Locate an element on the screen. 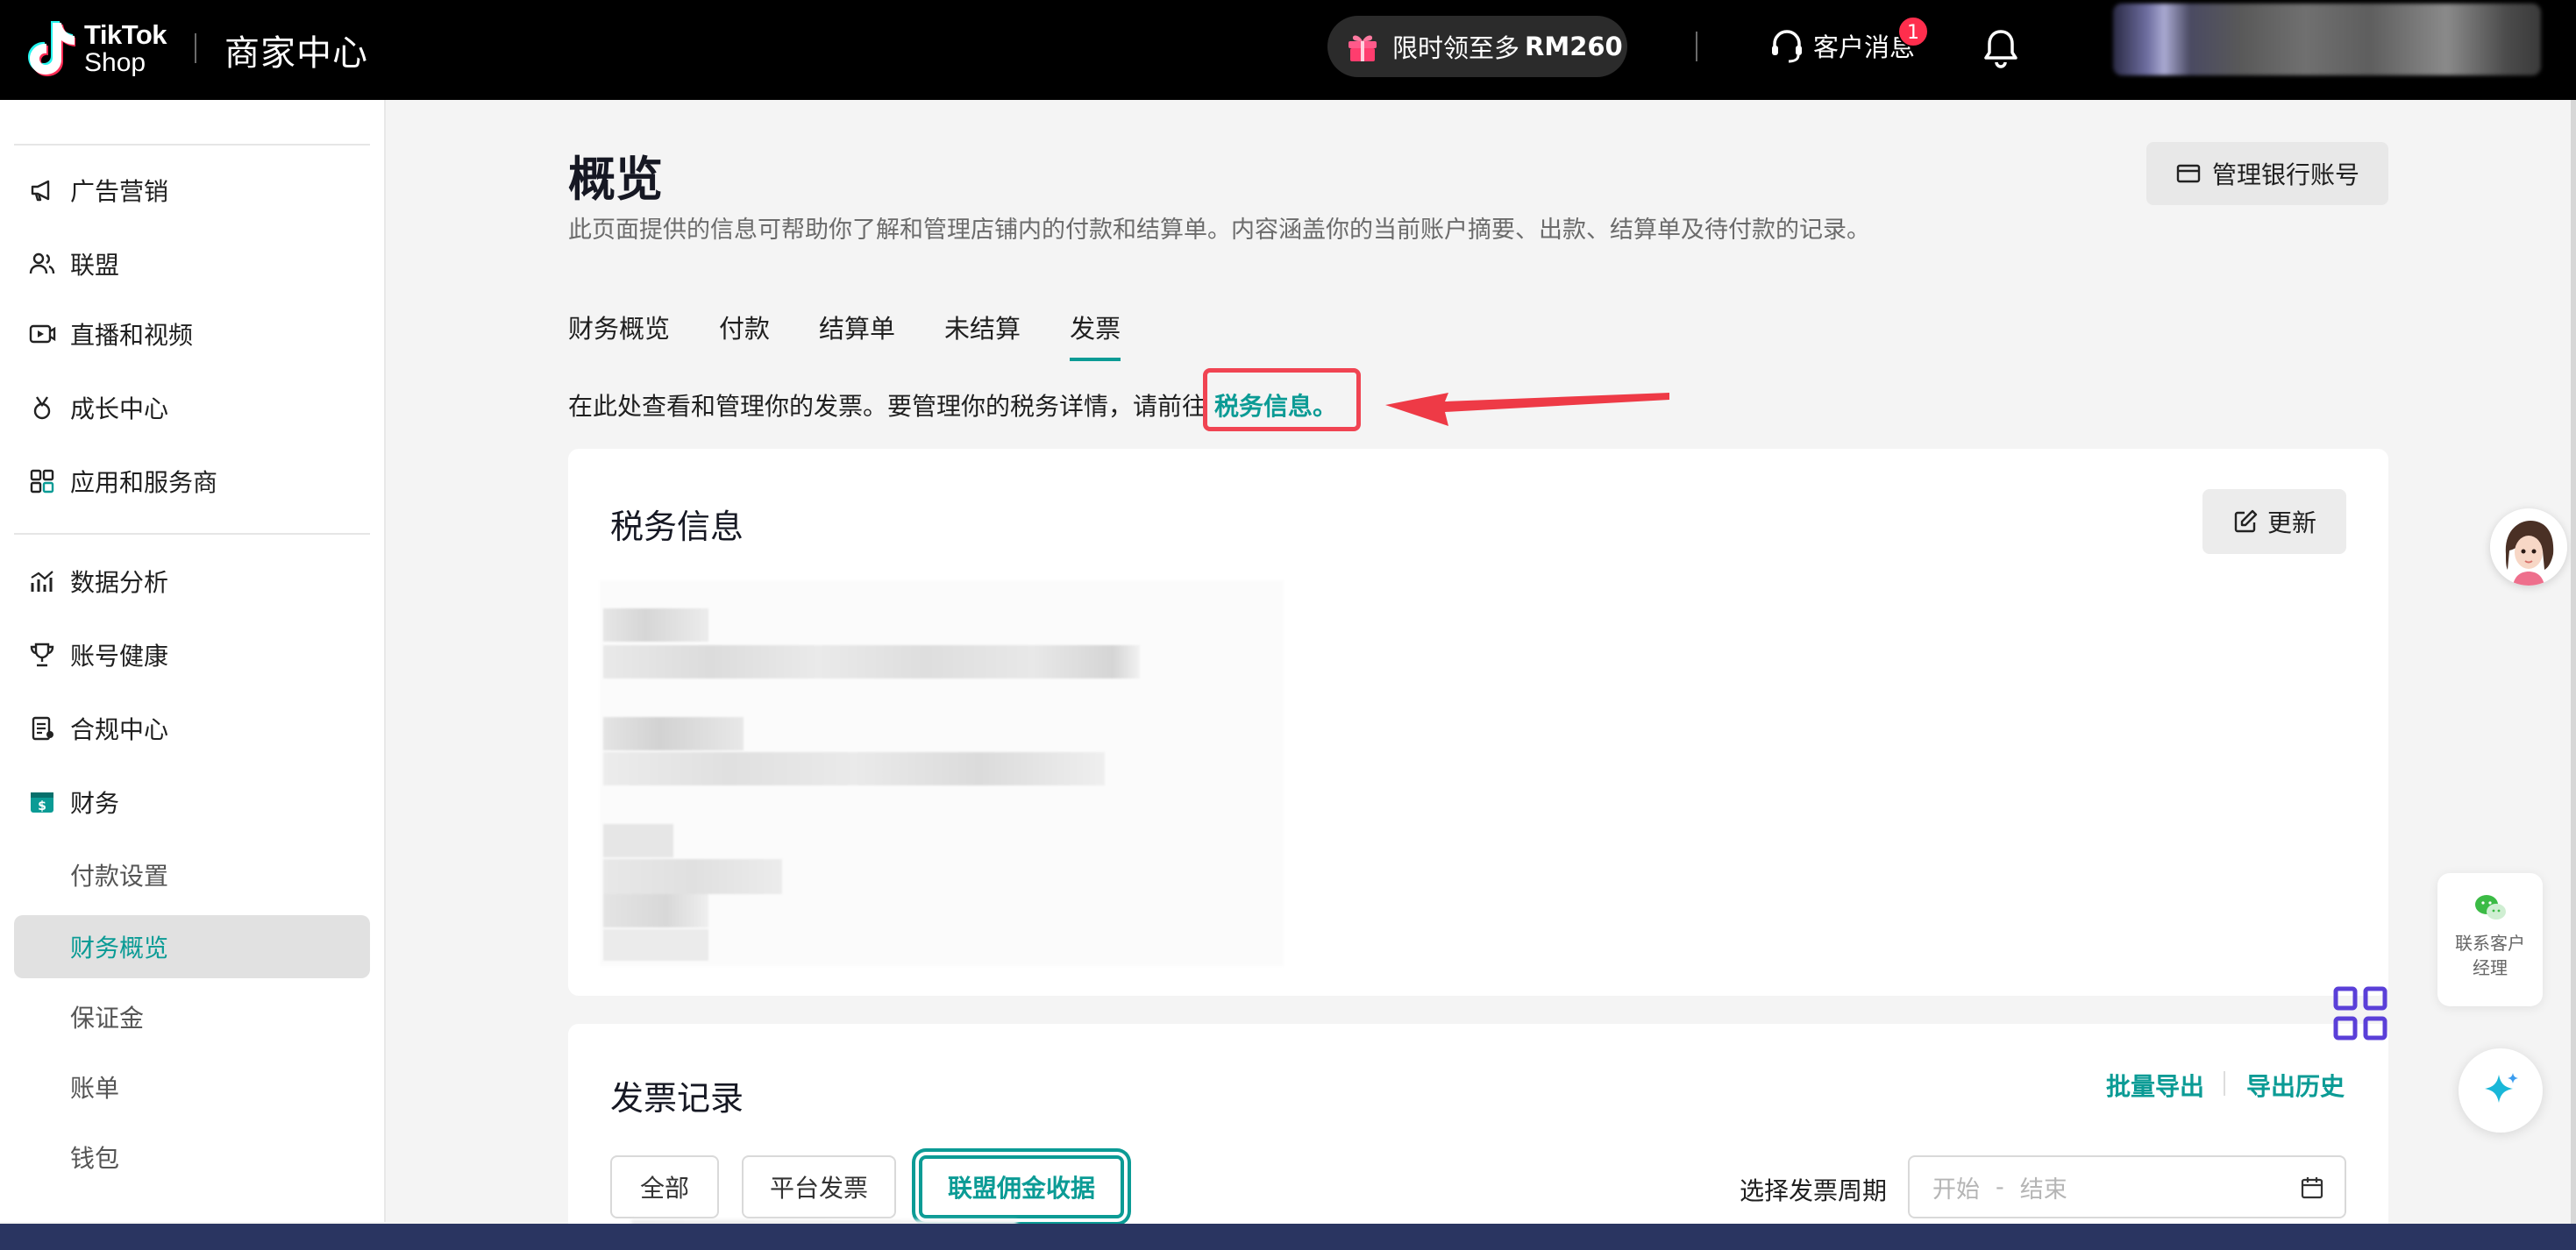 This screenshot has height=1250, width=2576. headset-icon is located at coordinates (1787, 46).